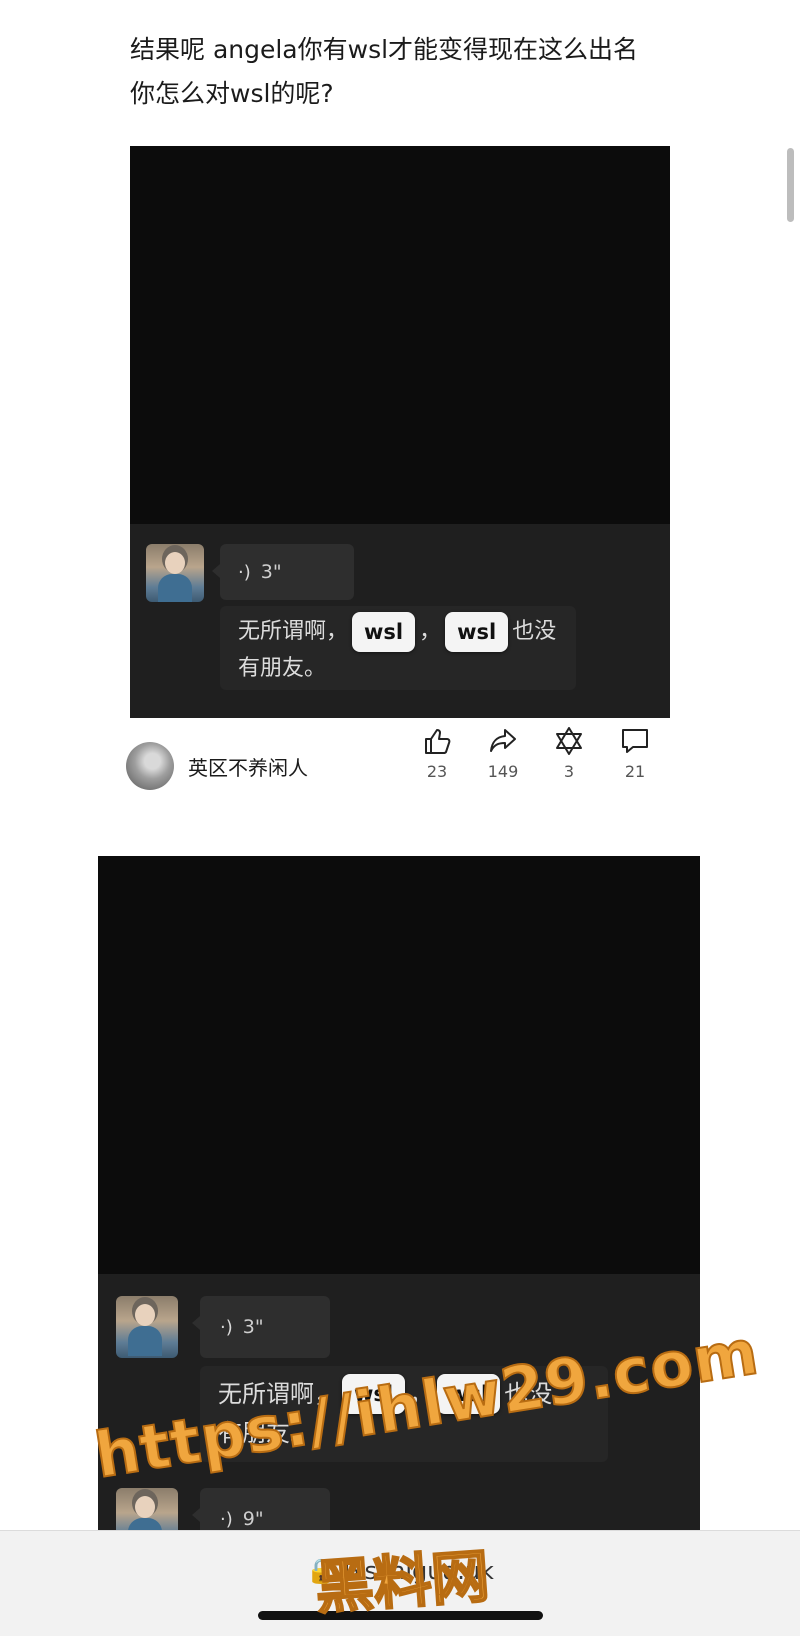  Describe the element at coordinates (635, 771) in the screenshot. I see `comment-count: 21` at that location.